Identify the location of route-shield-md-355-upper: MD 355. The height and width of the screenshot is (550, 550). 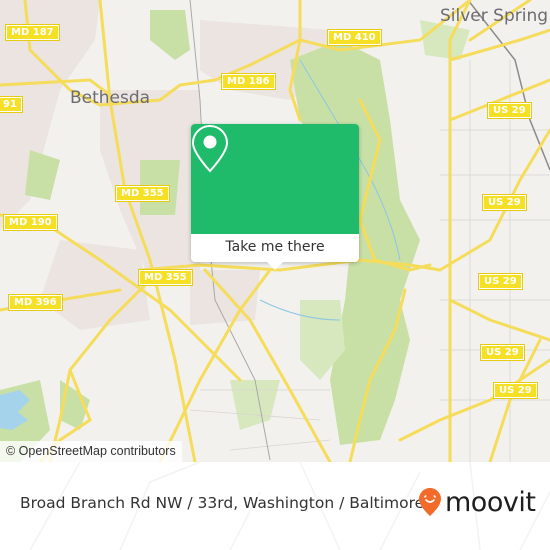
(142, 193).